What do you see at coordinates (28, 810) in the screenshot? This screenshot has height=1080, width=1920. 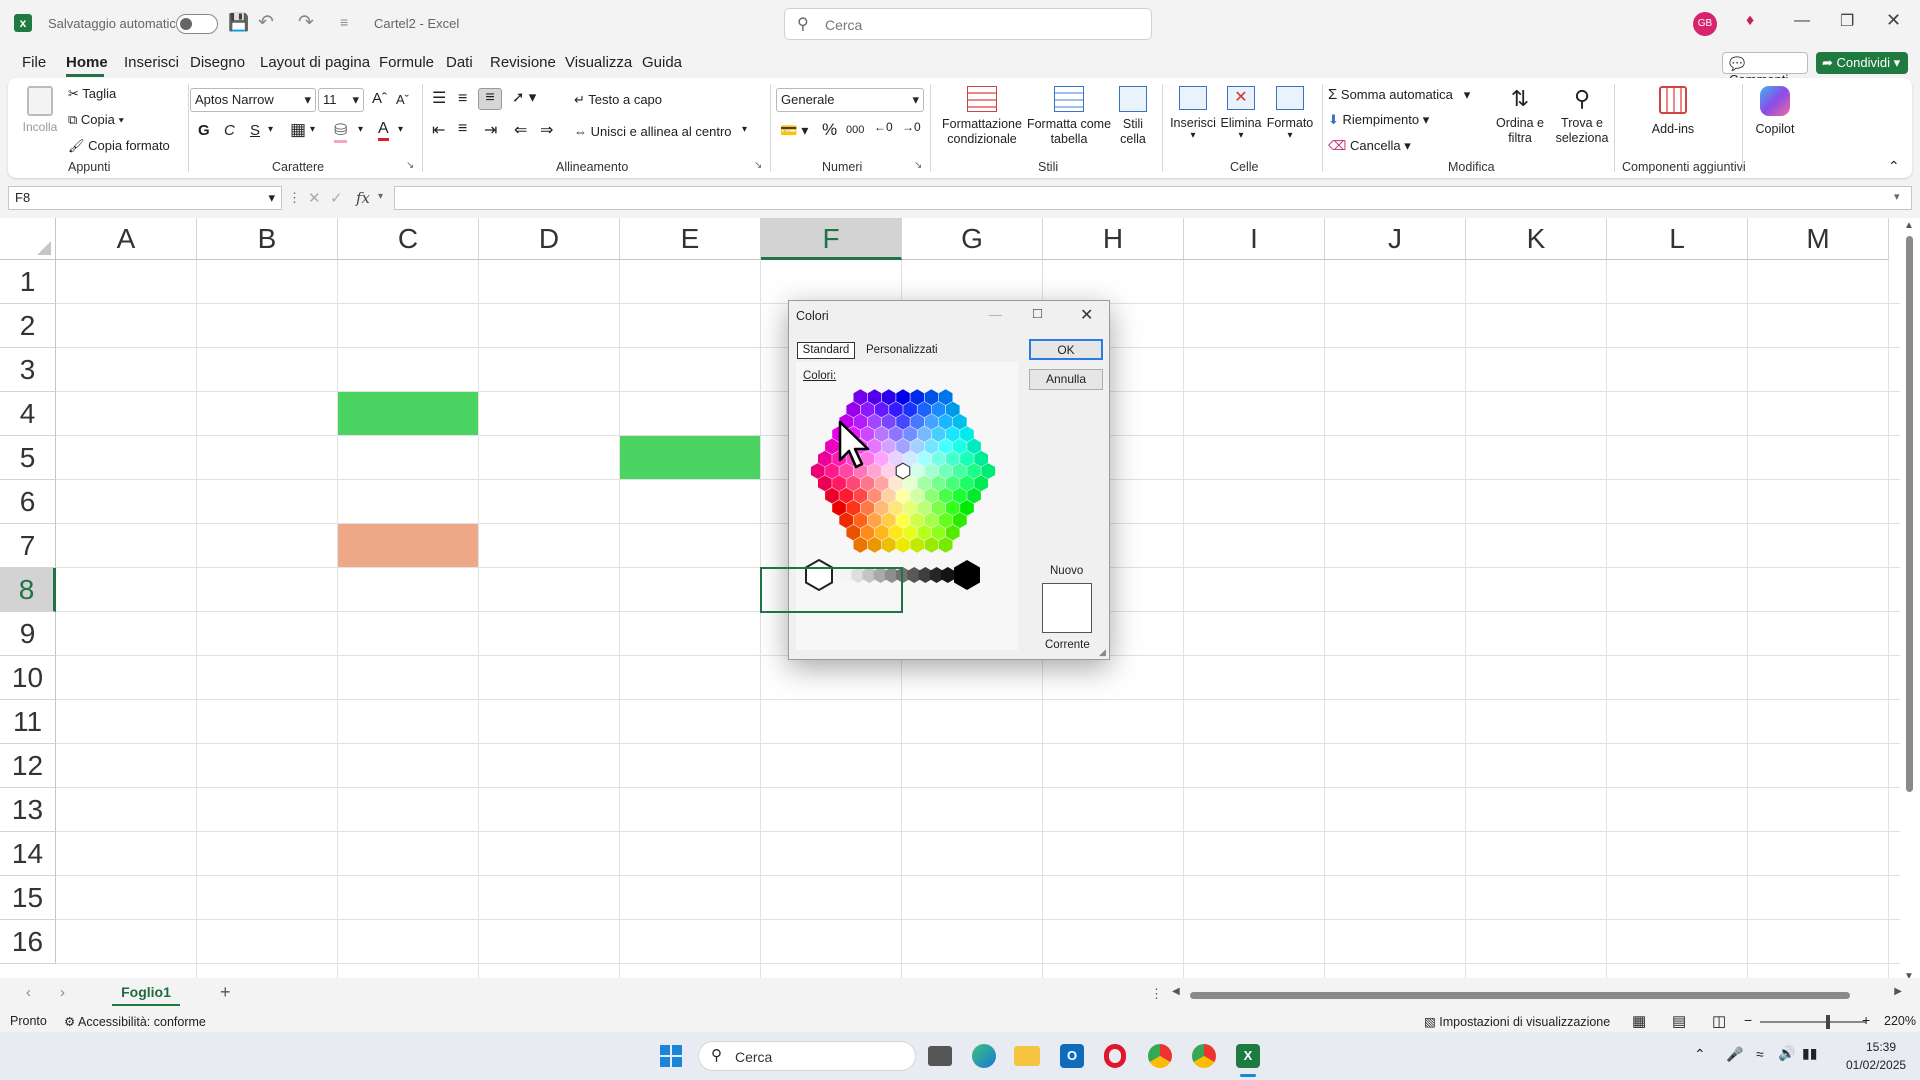 I see `row-header-13: 13` at bounding box center [28, 810].